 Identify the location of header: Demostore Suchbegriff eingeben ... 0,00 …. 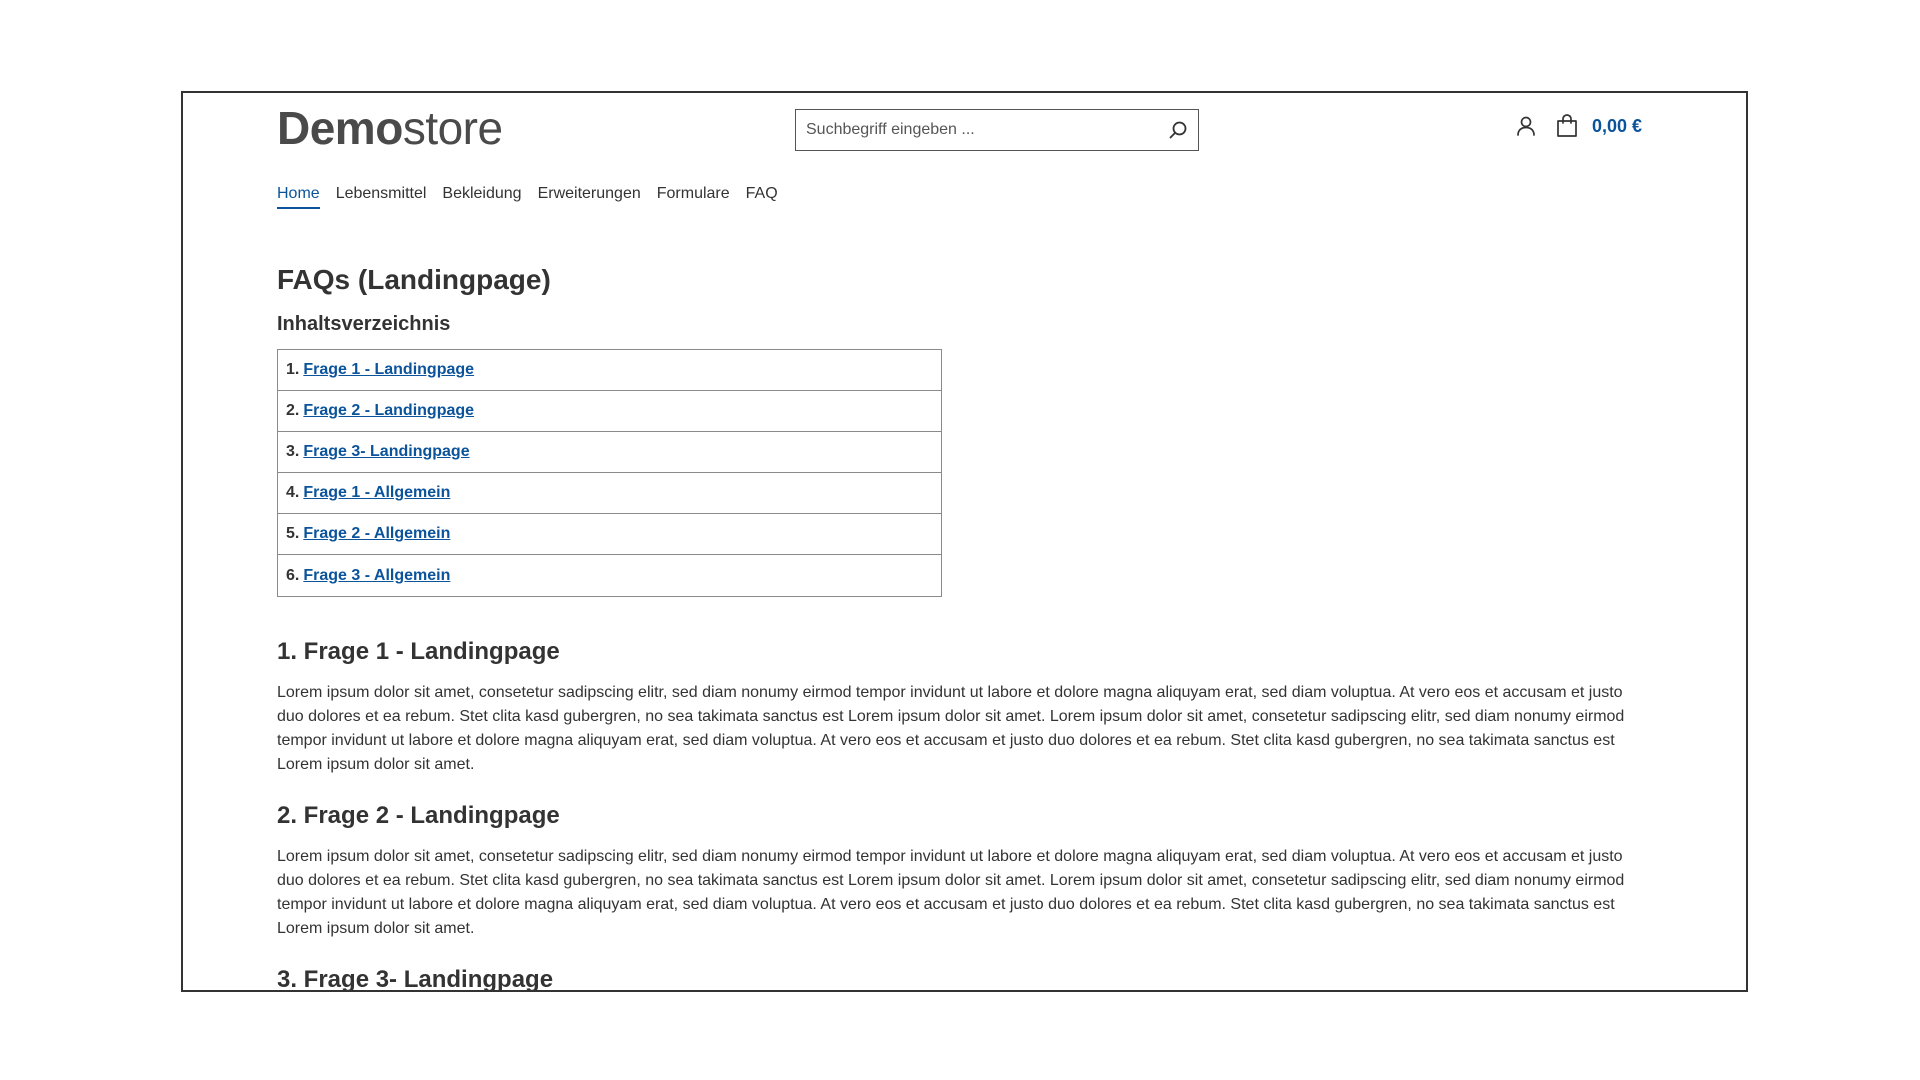
(959, 133).